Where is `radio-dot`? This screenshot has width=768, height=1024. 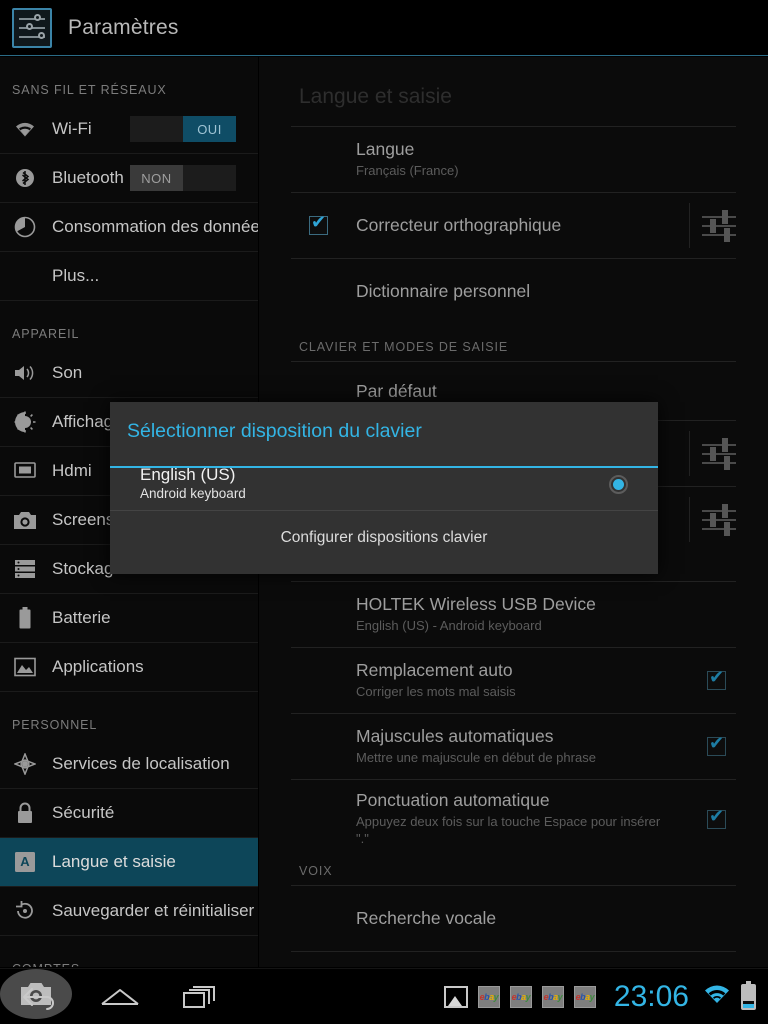 radio-dot is located at coordinates (618, 484).